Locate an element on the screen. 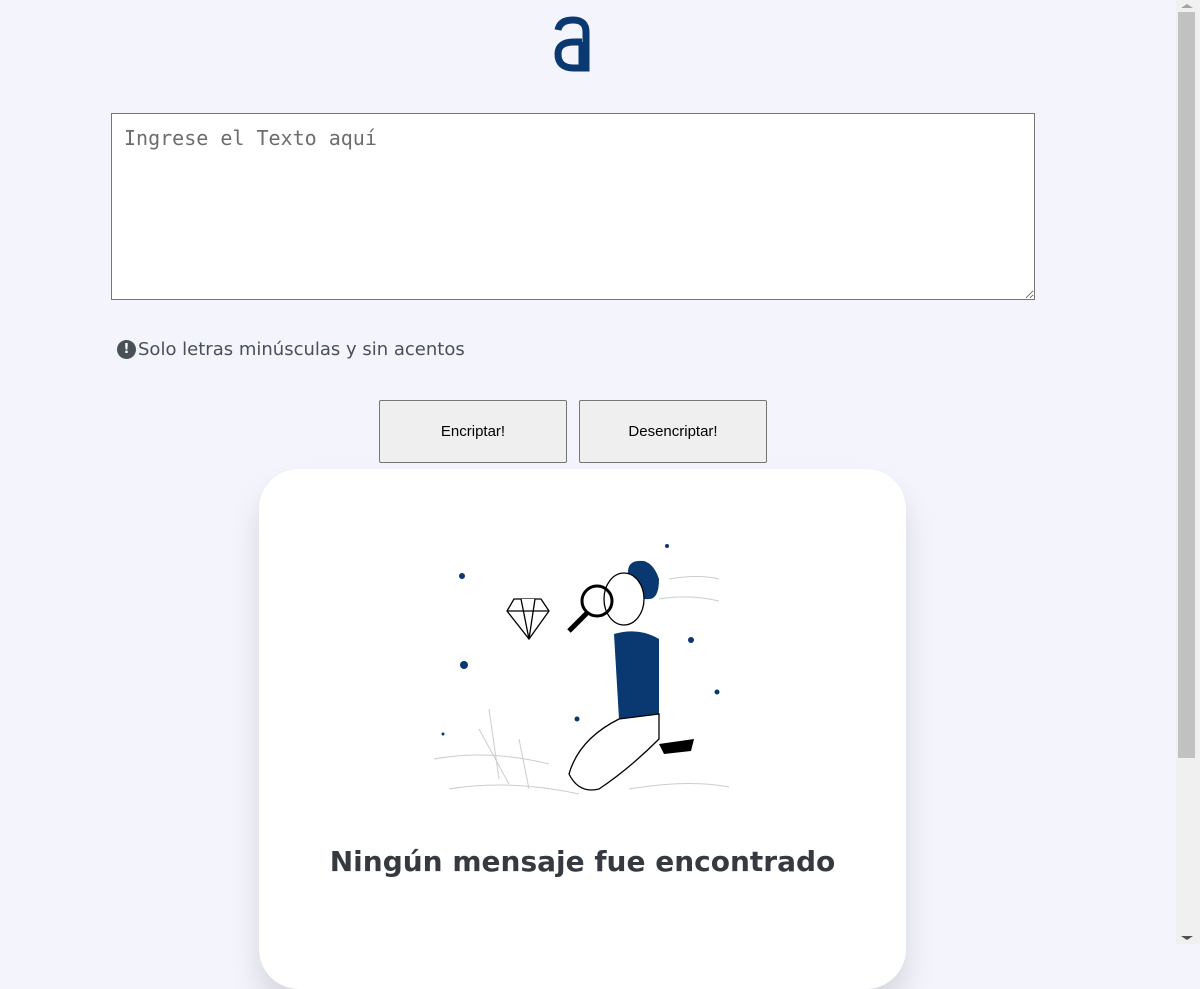  exclamation-icon: ! is located at coordinates (126, 349).